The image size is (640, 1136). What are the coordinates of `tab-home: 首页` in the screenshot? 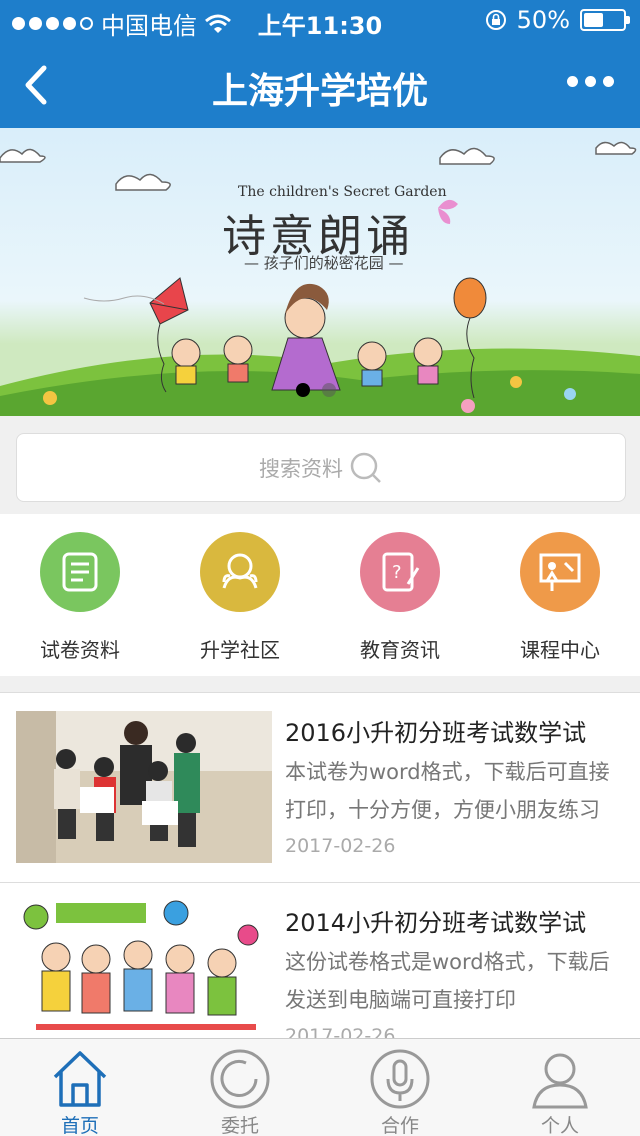 It's located at (80, 1091).